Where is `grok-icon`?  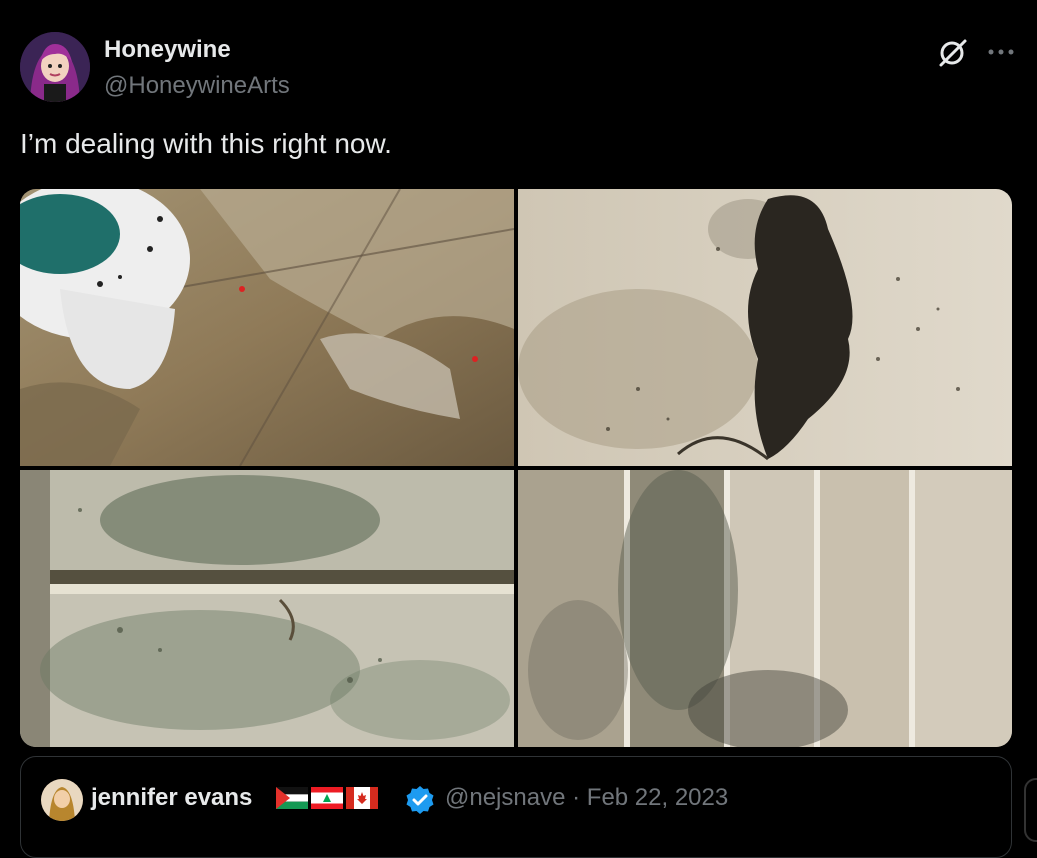
grok-icon is located at coordinates (953, 52).